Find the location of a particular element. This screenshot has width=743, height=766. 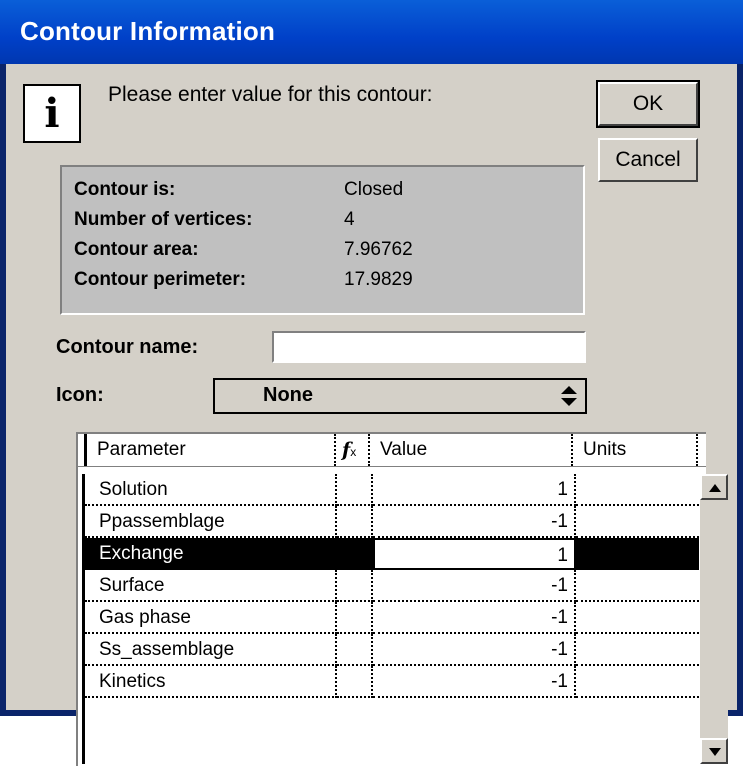

info-label: Contour is: is located at coordinates (125, 189).